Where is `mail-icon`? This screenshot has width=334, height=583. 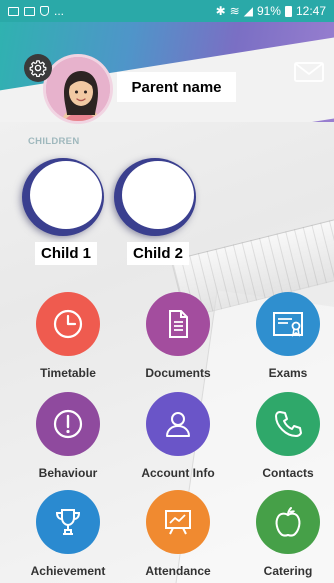 mail-icon is located at coordinates (309, 72).